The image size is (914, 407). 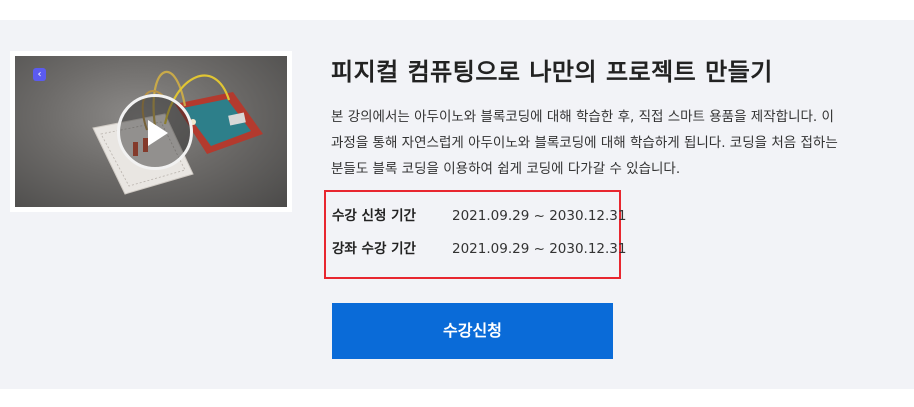 I want to click on enrollment-period-label: 수강 신청 기간, so click(x=374, y=216).